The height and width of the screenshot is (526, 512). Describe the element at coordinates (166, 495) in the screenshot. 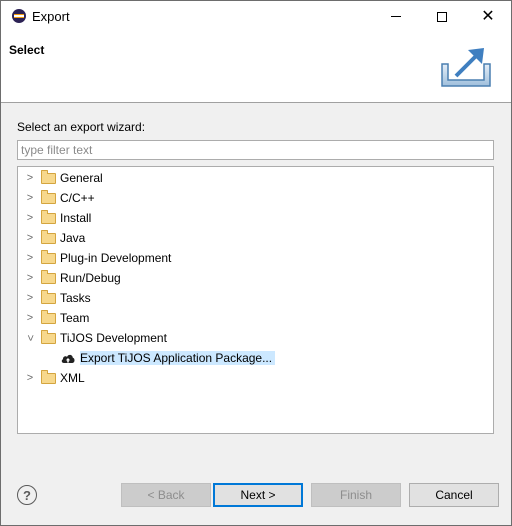

I see `back-button: < Back` at that location.